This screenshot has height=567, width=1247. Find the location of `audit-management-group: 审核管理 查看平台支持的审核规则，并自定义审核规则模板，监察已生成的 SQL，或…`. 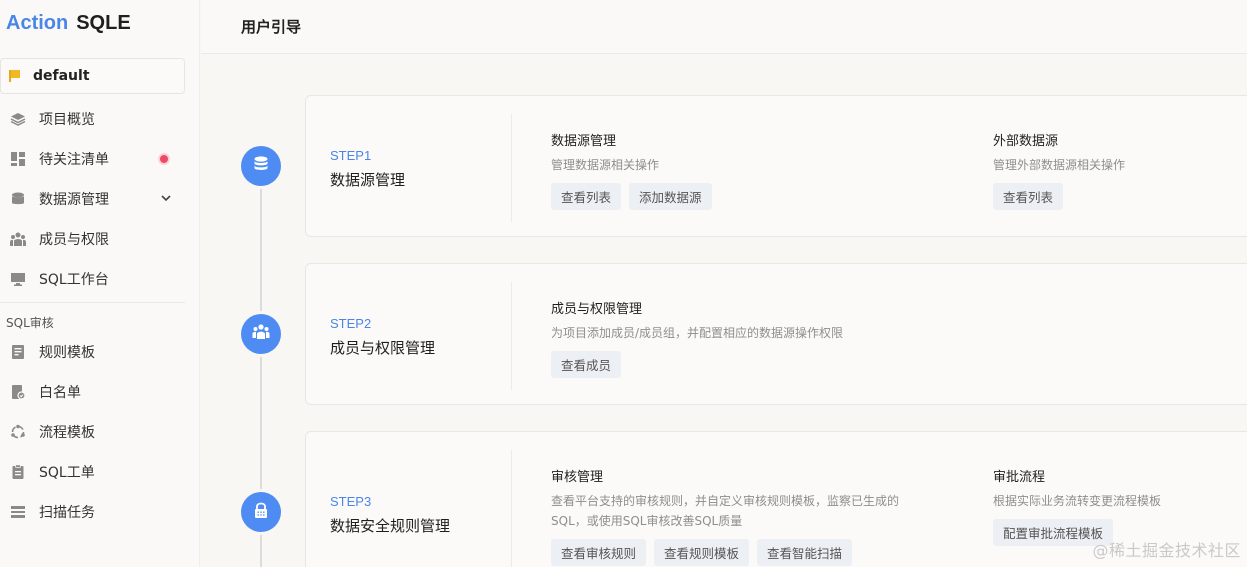

audit-management-group: 审核管理 查看平台支持的审核规则，并自定义审核规则模板，监察已生成的 SQL，或… is located at coordinates (761, 516).